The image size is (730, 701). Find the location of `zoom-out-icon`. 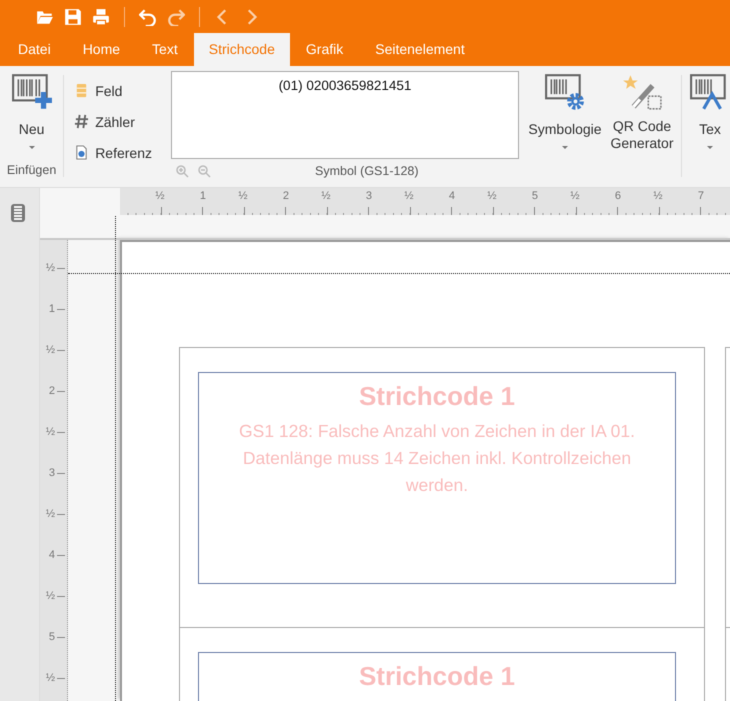

zoom-out-icon is located at coordinates (204, 171).